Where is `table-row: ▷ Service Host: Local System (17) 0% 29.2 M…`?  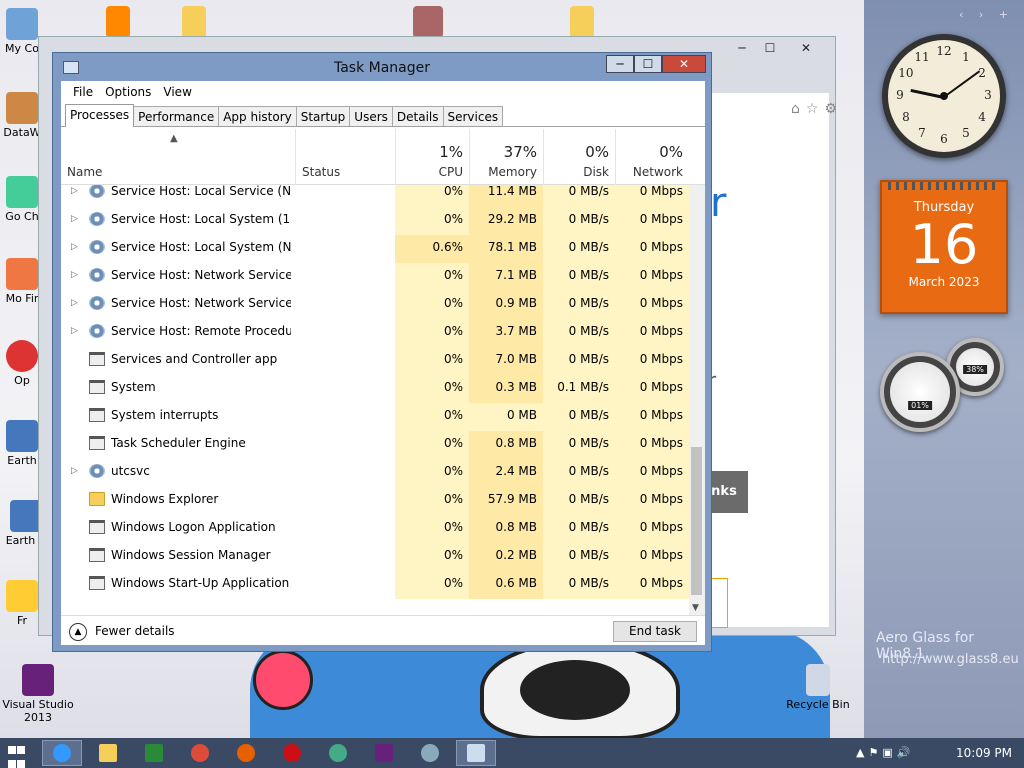
table-row: ▷ Service Host: Local System (17) 0% 29.2 M… is located at coordinates (375, 221).